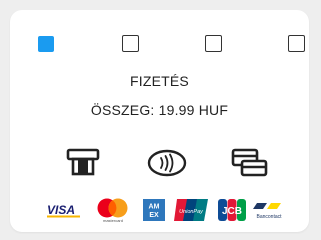 The image size is (321, 240). I want to click on card-insert-icon, so click(83, 162).